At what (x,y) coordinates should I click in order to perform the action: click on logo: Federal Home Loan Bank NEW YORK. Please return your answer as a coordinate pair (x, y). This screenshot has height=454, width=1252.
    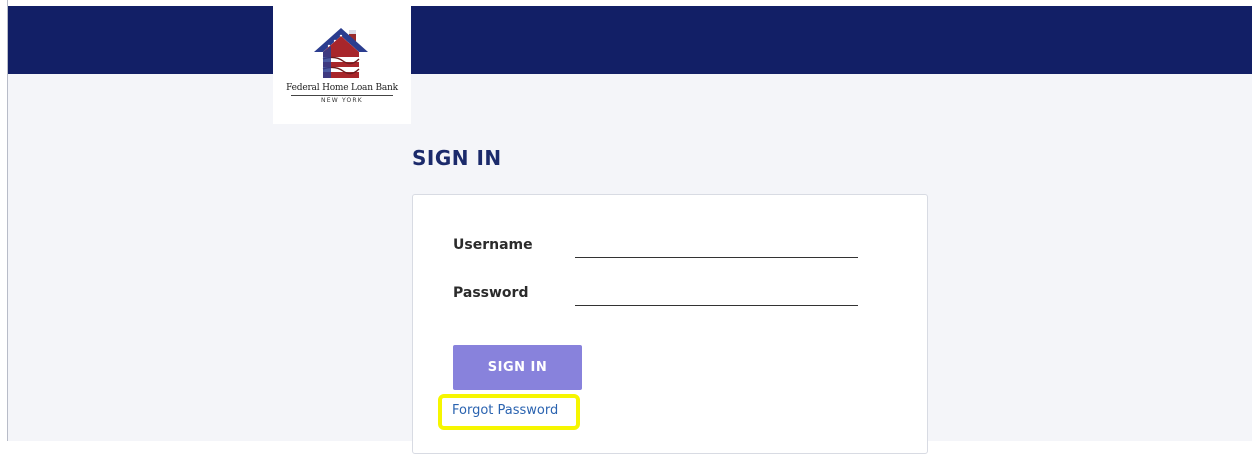
    Looking at the image, I should click on (342, 65).